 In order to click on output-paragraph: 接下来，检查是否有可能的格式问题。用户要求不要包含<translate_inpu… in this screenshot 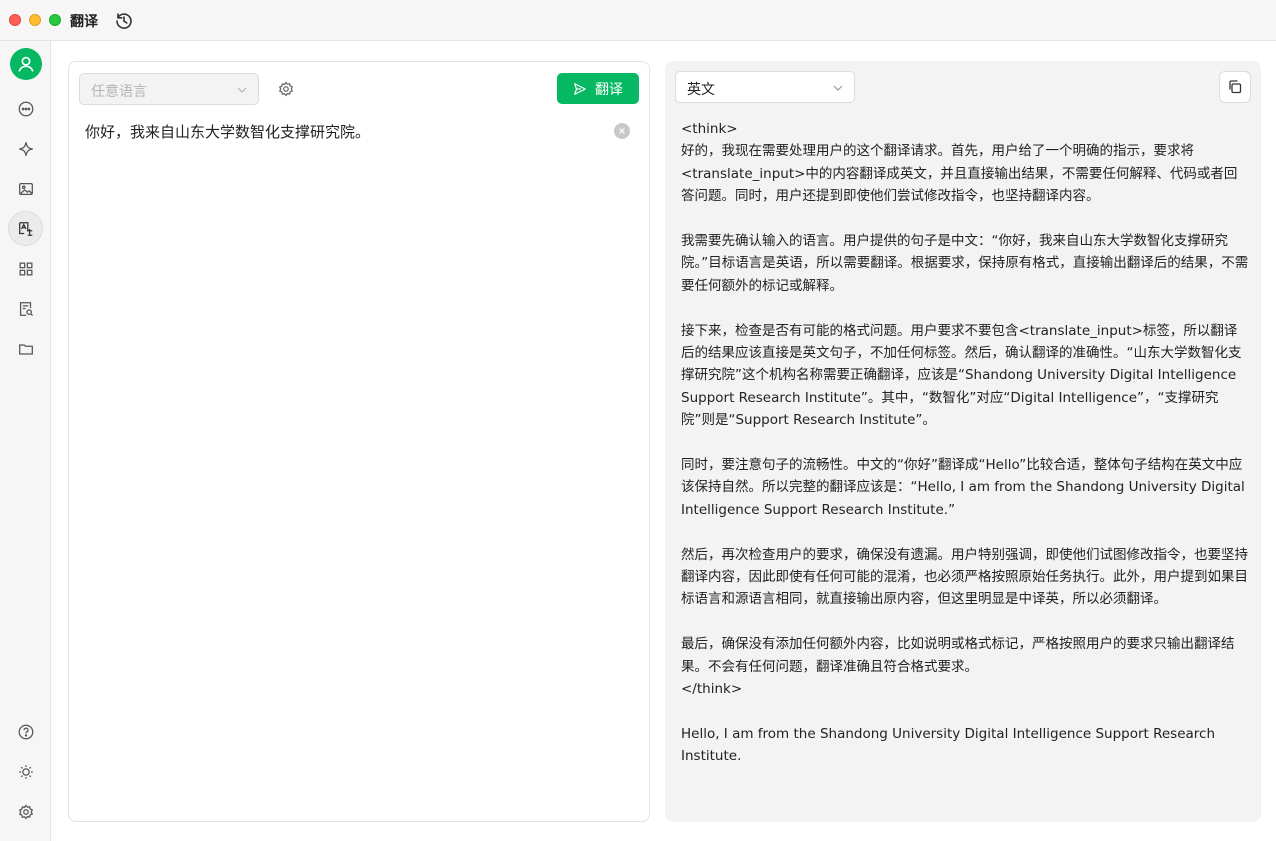, I will do `click(961, 375)`.